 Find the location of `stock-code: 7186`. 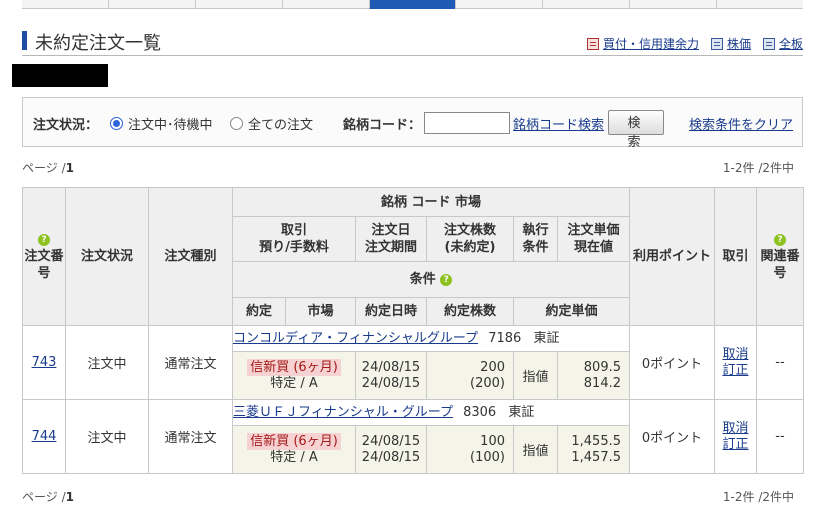

stock-code: 7186 is located at coordinates (505, 338).